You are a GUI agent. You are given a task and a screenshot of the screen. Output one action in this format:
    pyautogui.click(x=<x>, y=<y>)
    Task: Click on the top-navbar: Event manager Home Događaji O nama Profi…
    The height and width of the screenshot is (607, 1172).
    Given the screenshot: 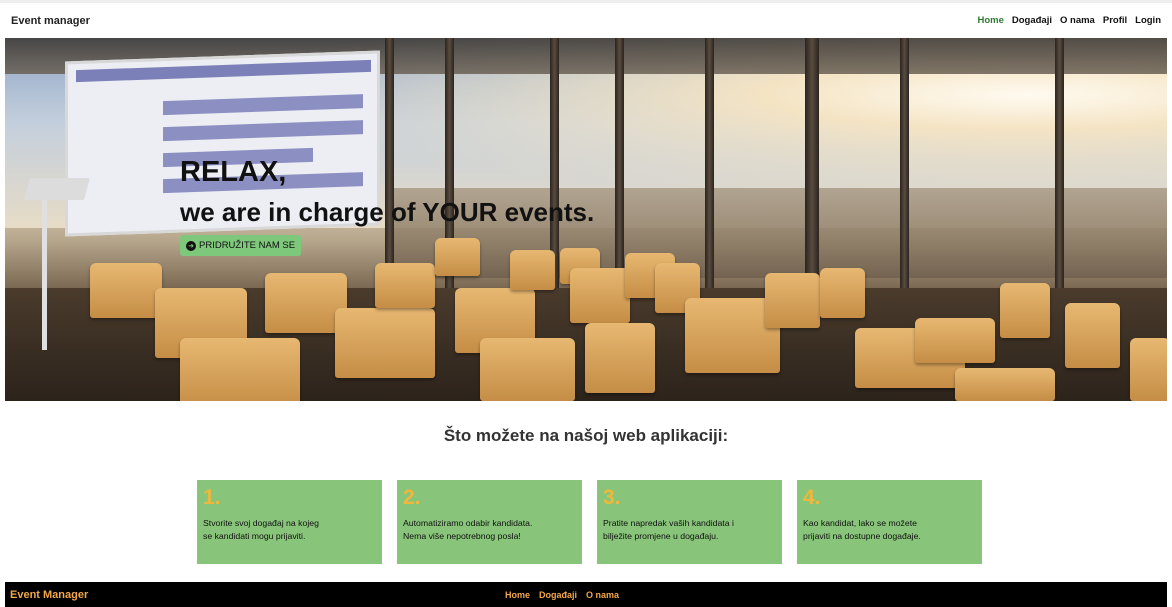 What is the action you would take?
    pyautogui.click(x=586, y=19)
    